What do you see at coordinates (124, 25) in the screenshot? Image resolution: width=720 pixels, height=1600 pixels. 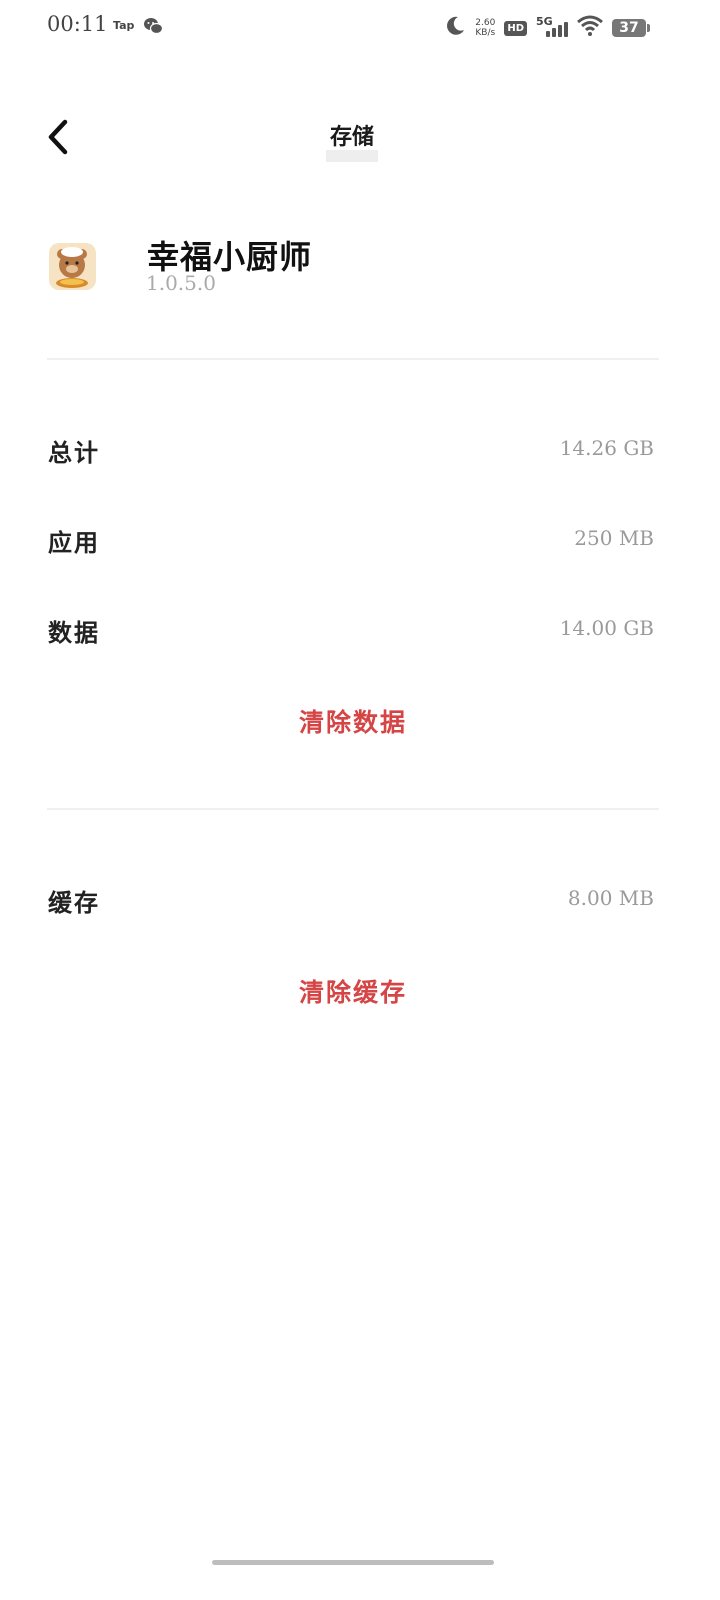 I see `tap-app-icon: Tap` at bounding box center [124, 25].